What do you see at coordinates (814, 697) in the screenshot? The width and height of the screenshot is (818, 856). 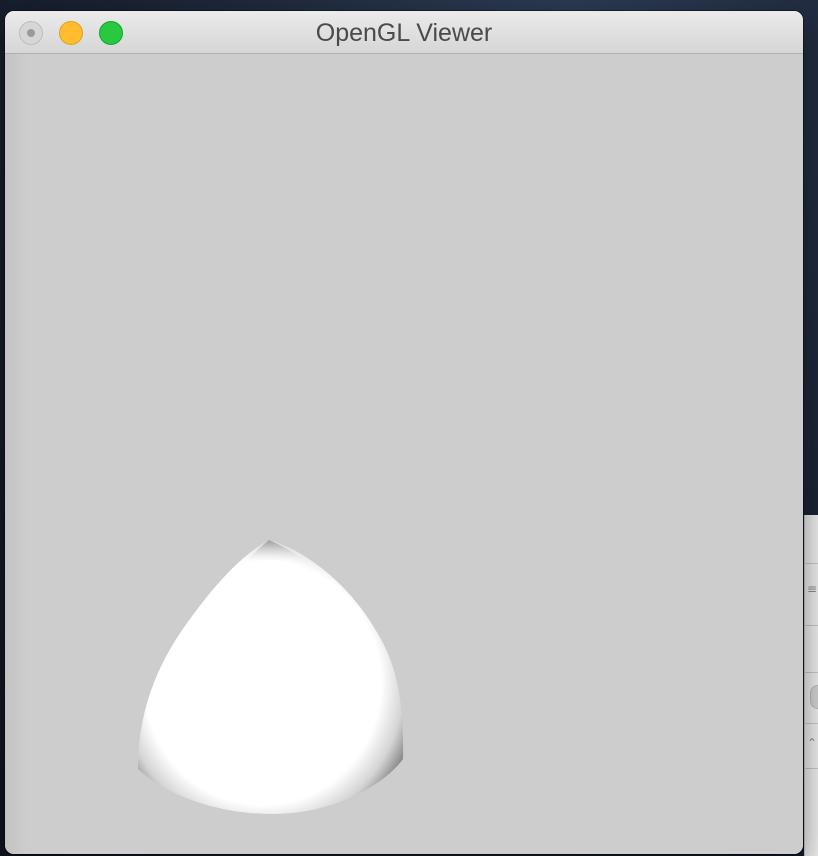 I see `toggle-knob` at bounding box center [814, 697].